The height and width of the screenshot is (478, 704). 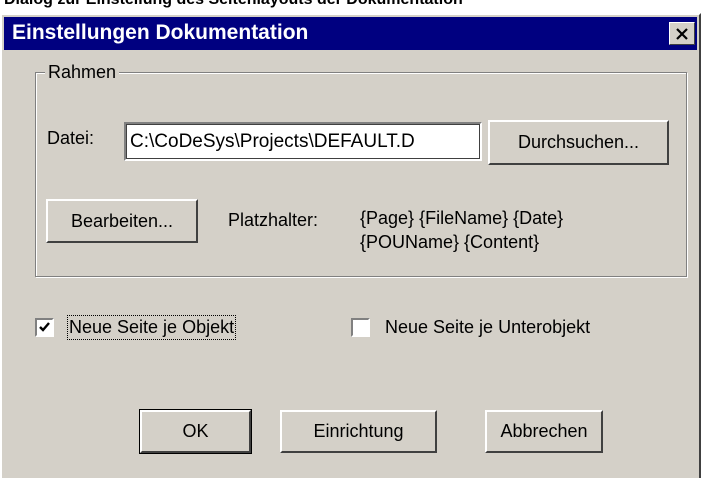 I want to click on close-button, so click(x=682, y=33).